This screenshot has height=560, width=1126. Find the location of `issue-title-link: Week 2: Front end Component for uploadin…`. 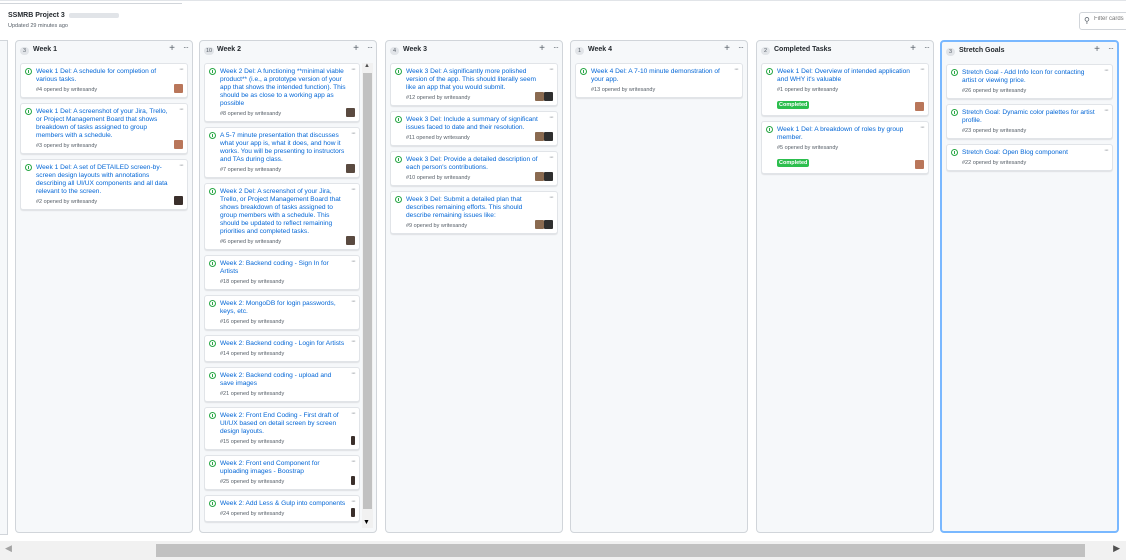

issue-title-link: Week 2: Front end Component for uploadin… is located at coordinates (283, 468).